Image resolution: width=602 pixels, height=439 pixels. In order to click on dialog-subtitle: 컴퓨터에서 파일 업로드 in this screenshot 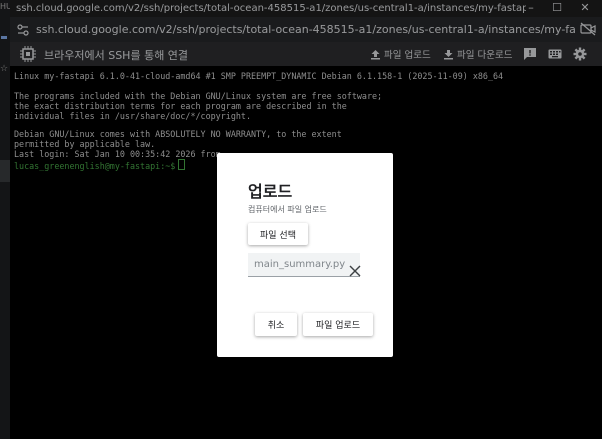, I will do `click(287, 209)`.